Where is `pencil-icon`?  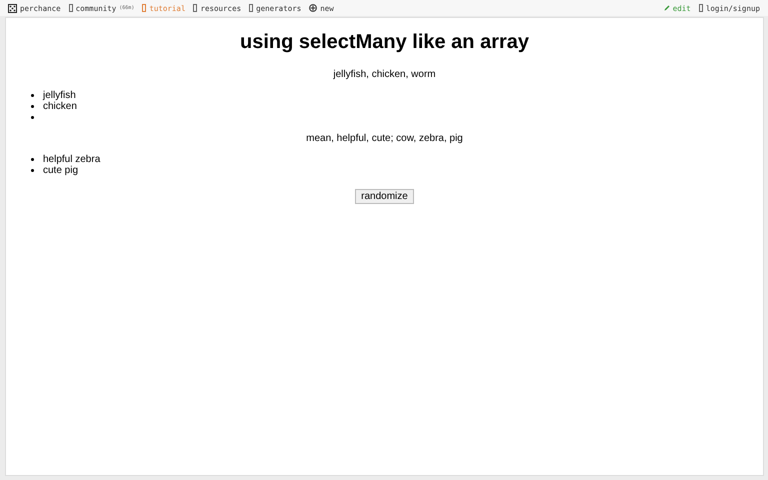
pencil-icon is located at coordinates (667, 8).